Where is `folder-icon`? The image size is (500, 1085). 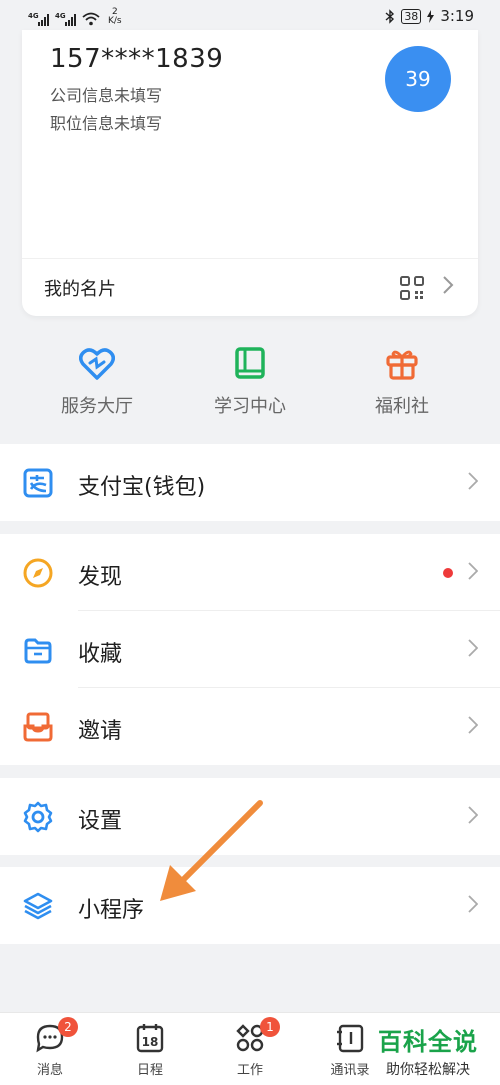
folder-icon is located at coordinates (38, 651).